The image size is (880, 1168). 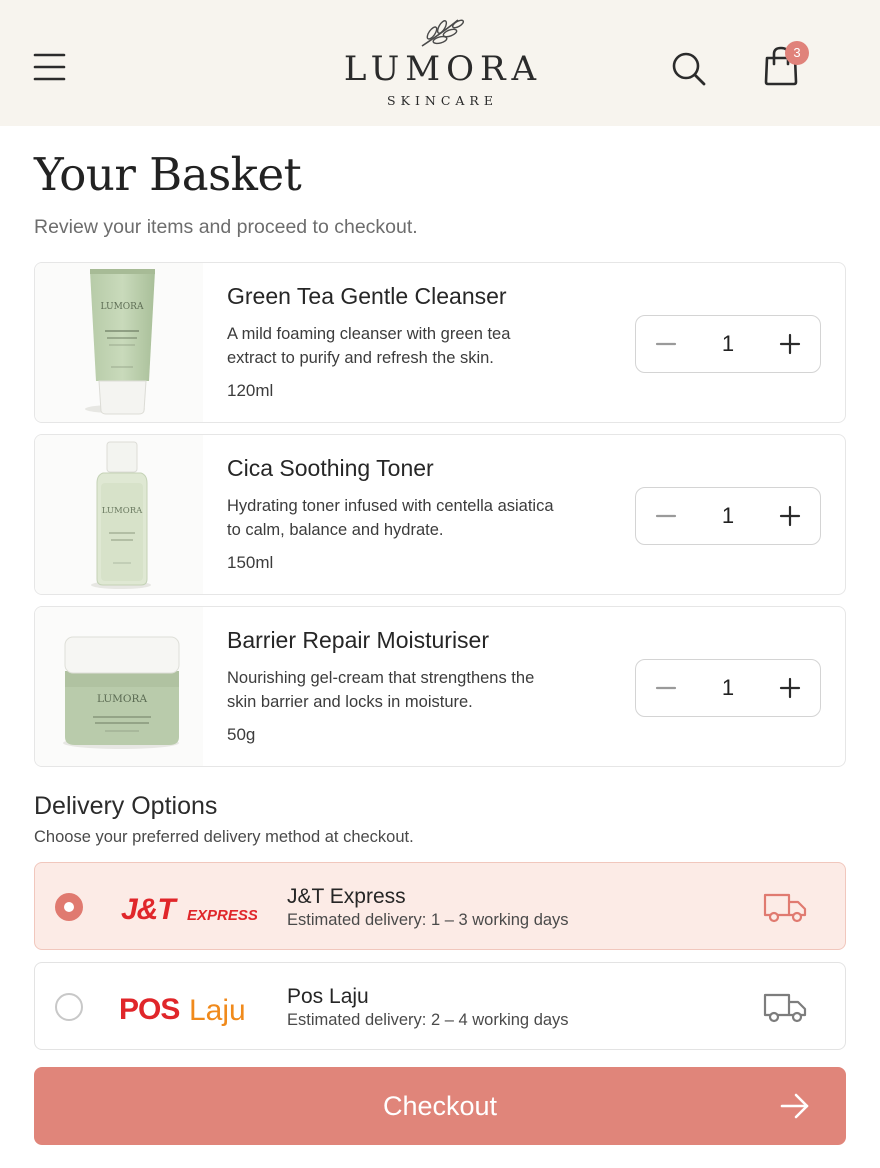 What do you see at coordinates (121, 692) in the screenshot?
I see `moisturiser-jar-image: LUMORA` at bounding box center [121, 692].